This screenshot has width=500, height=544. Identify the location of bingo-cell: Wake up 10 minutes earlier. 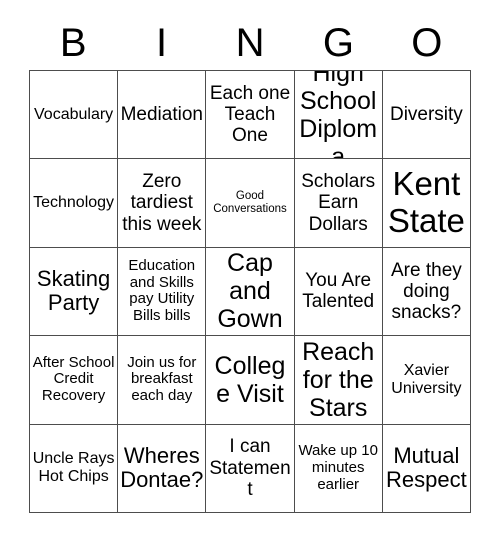
(338, 468).